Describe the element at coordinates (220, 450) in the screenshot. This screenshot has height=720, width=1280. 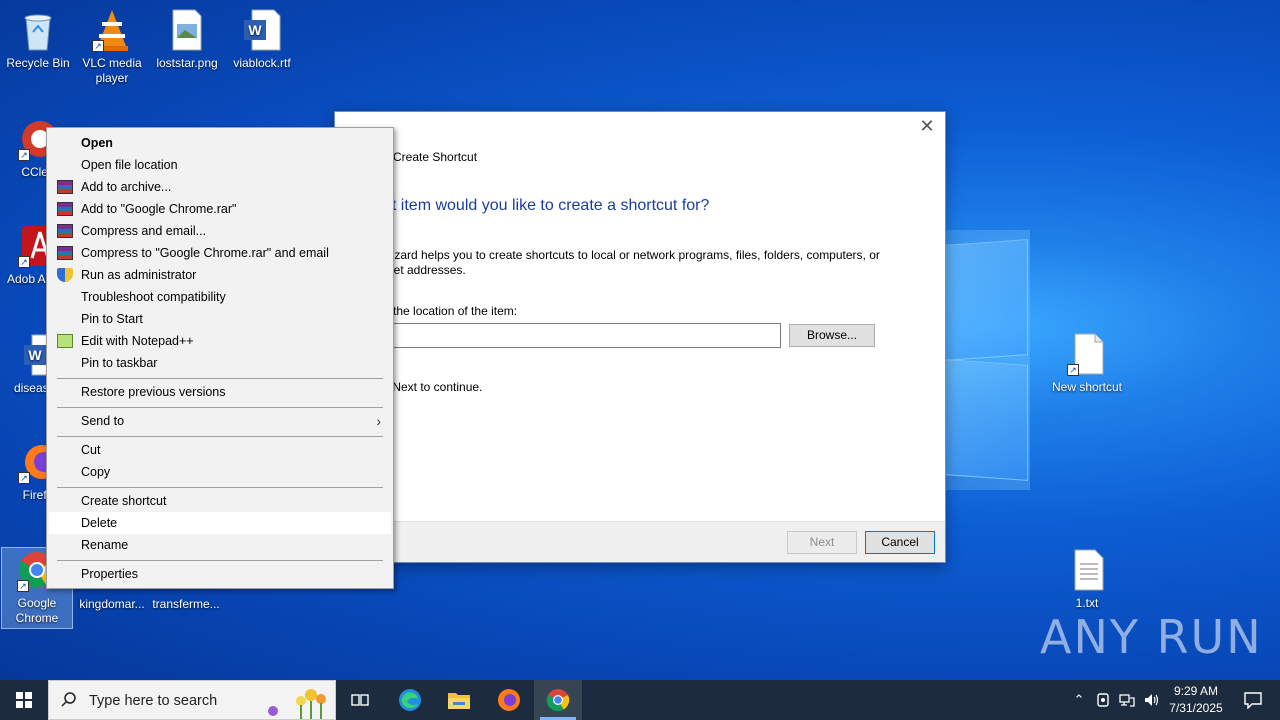
I see `menu-item-cut: Cut` at that location.